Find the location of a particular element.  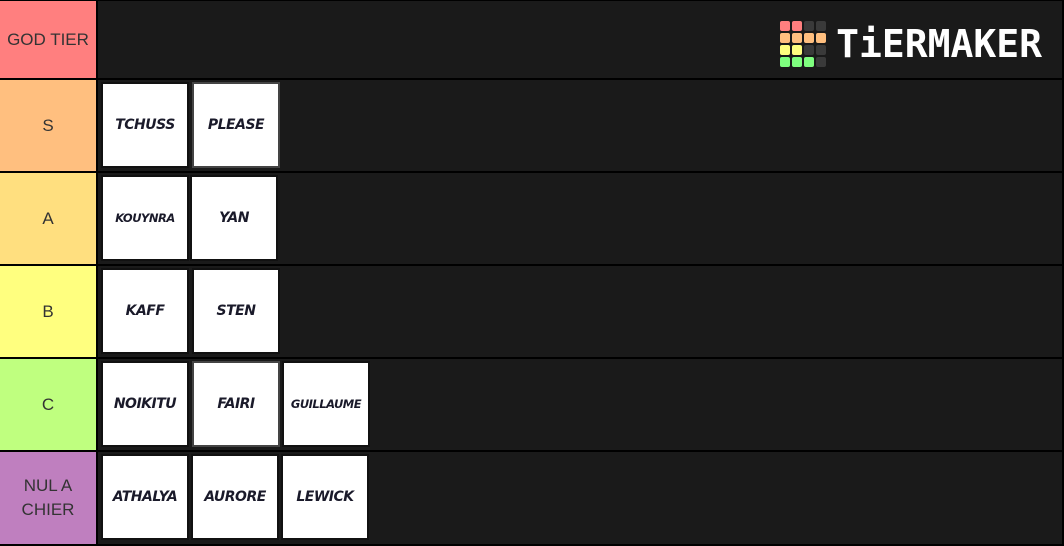

tiermaker-logo: TiERMAKER is located at coordinates (911, 44).